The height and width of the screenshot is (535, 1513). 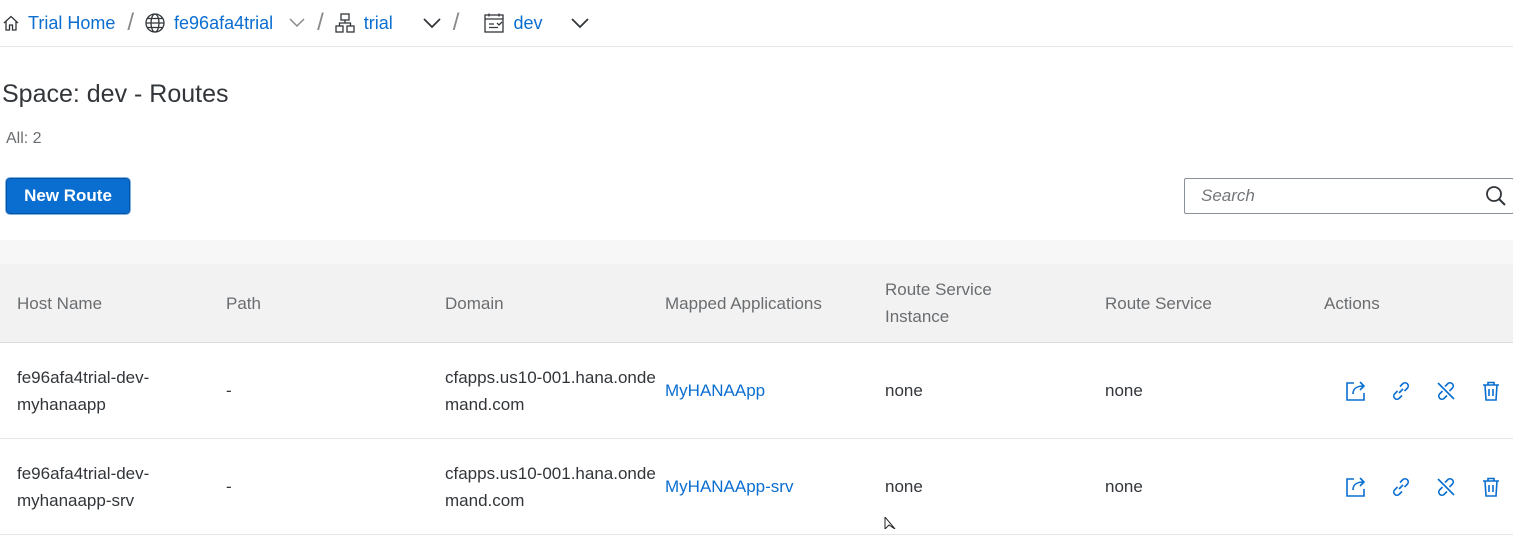 I want to click on route-count: All: 2, so click(x=24, y=138).